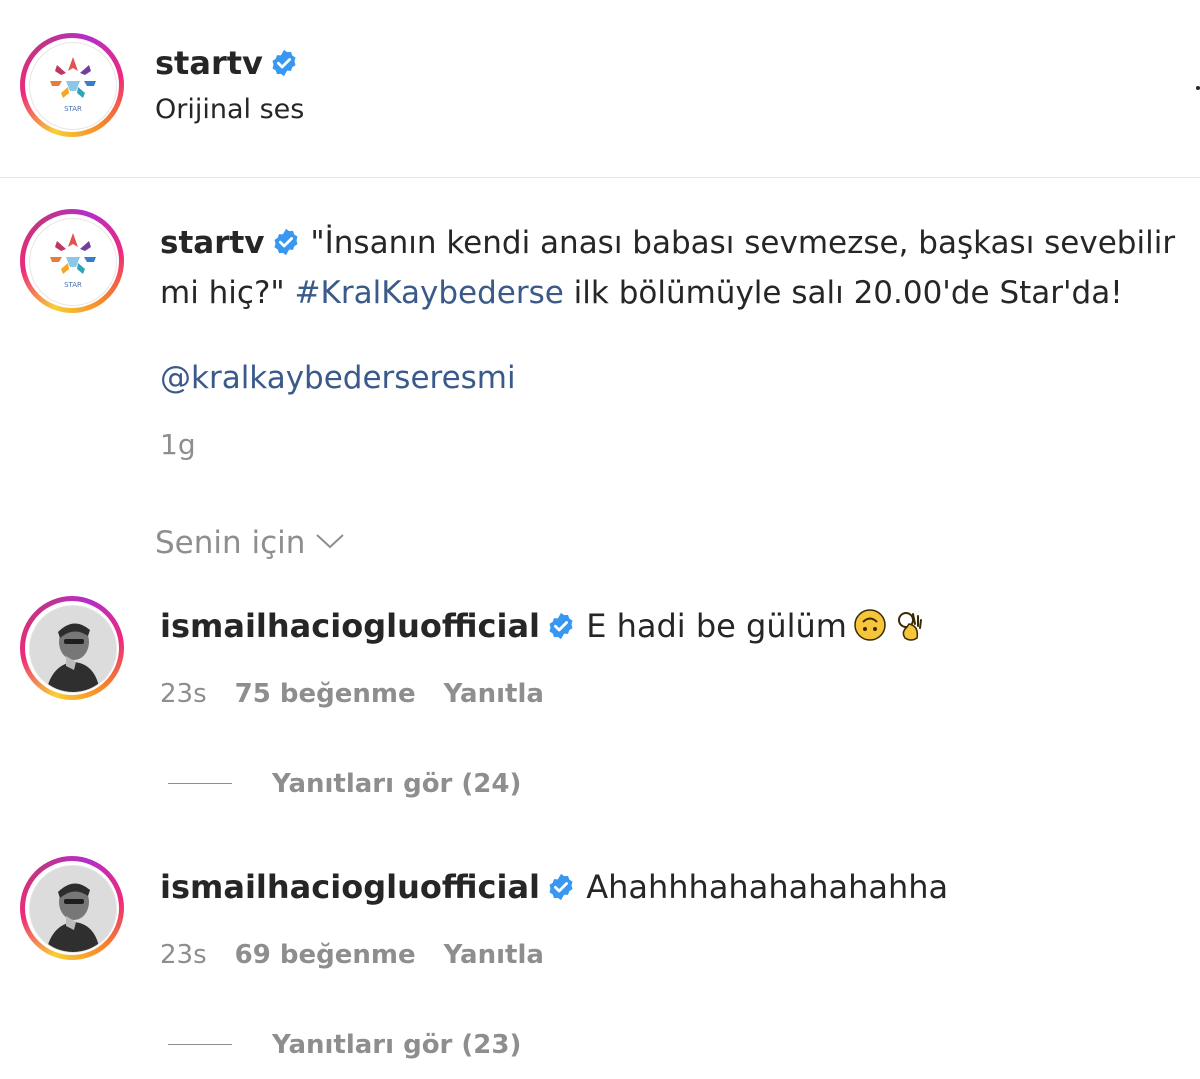 The width and height of the screenshot is (1200, 1079). What do you see at coordinates (229, 109) in the screenshot?
I see `audio-label: Orijinal ses` at bounding box center [229, 109].